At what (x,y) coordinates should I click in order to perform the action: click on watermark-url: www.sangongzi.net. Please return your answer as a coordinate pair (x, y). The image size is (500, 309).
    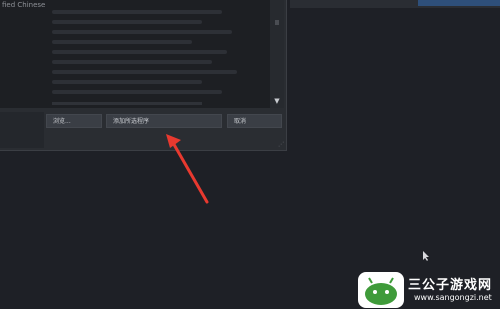
    Looking at the image, I should click on (453, 297).